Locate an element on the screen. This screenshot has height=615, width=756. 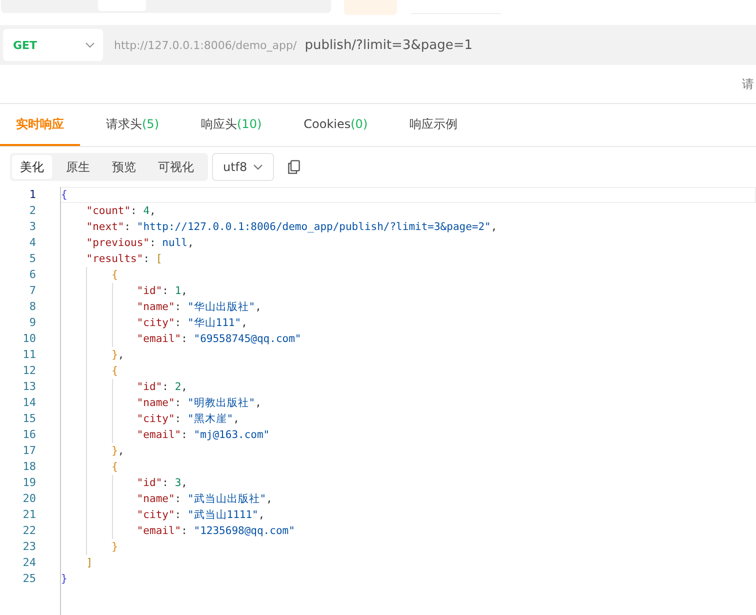
code-line: "name": "华山出版社", is located at coordinates (199, 307).